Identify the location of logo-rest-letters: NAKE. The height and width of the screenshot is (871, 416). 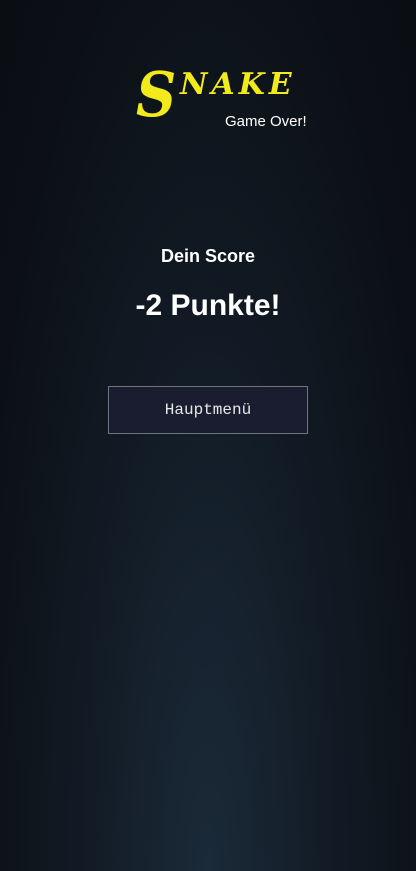
(238, 84).